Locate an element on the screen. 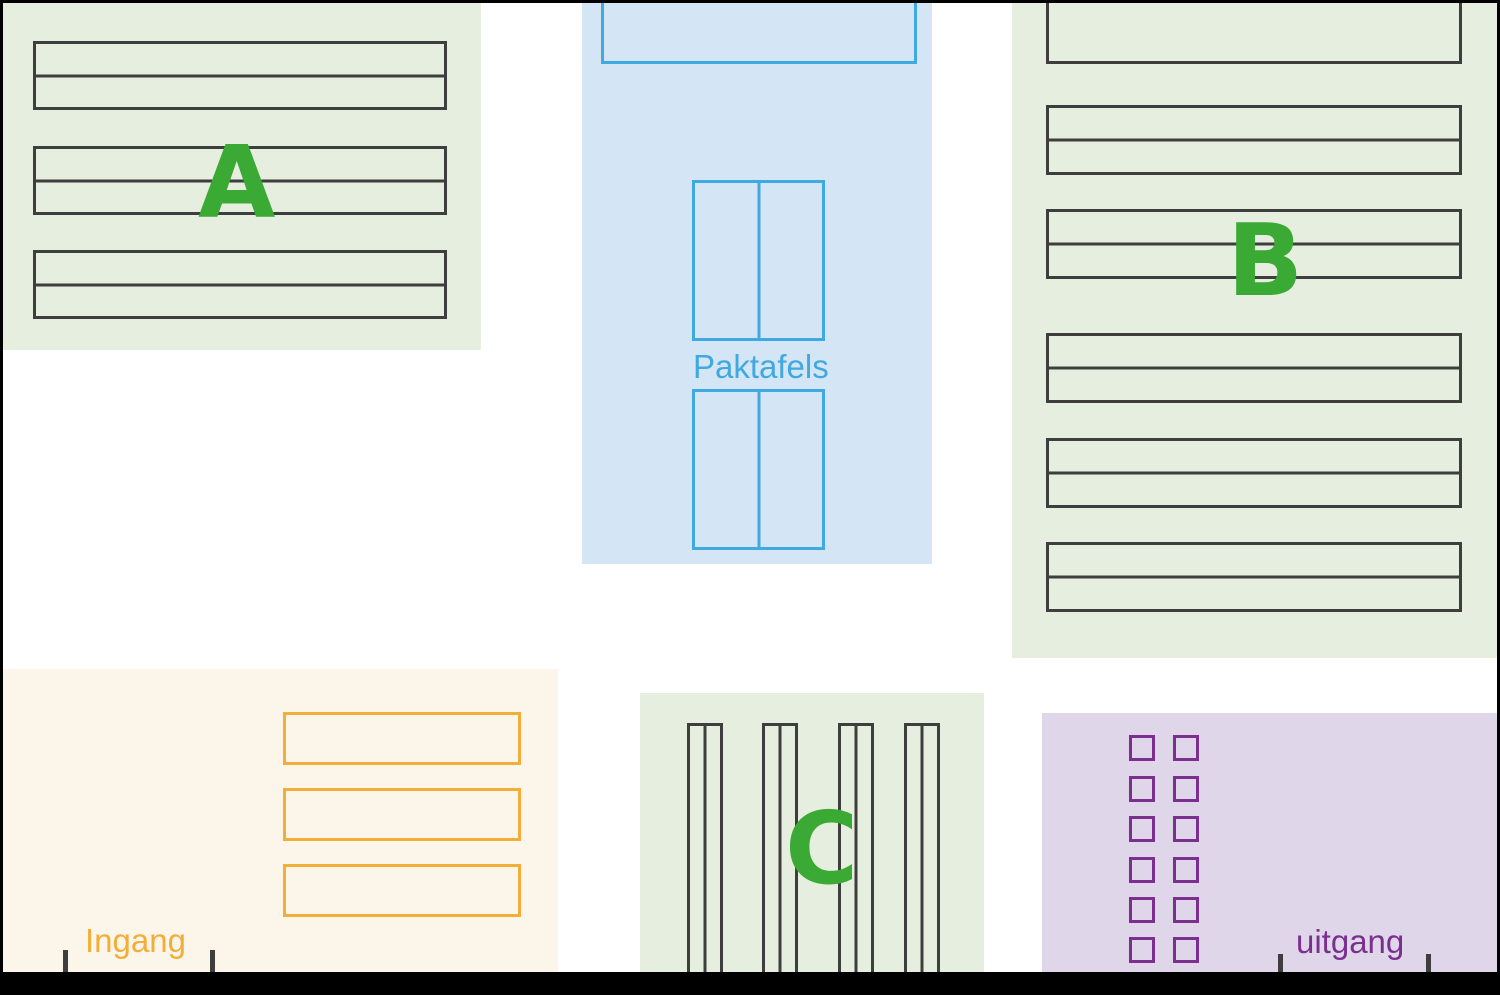  exit-label: uitgang is located at coordinates (1350, 941).